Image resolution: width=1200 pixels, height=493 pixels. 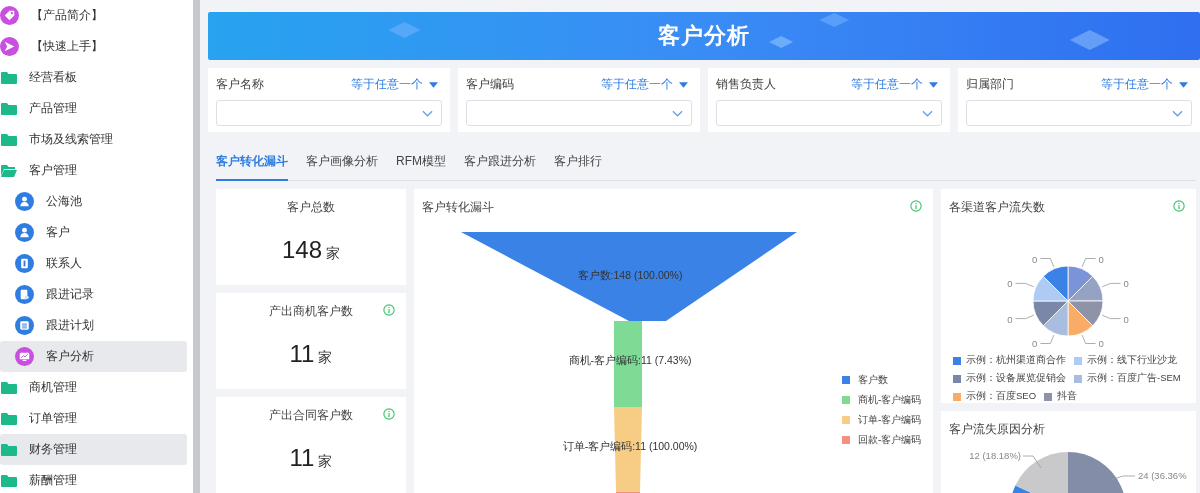 What do you see at coordinates (873, 380) in the screenshot?
I see `legend-label: 客户数` at bounding box center [873, 380].